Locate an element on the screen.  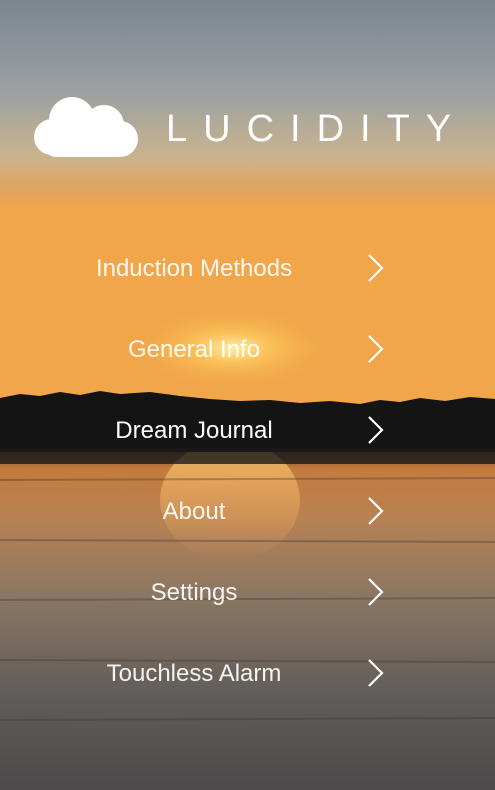
menu-item-about: About is located at coordinates (247, 511).